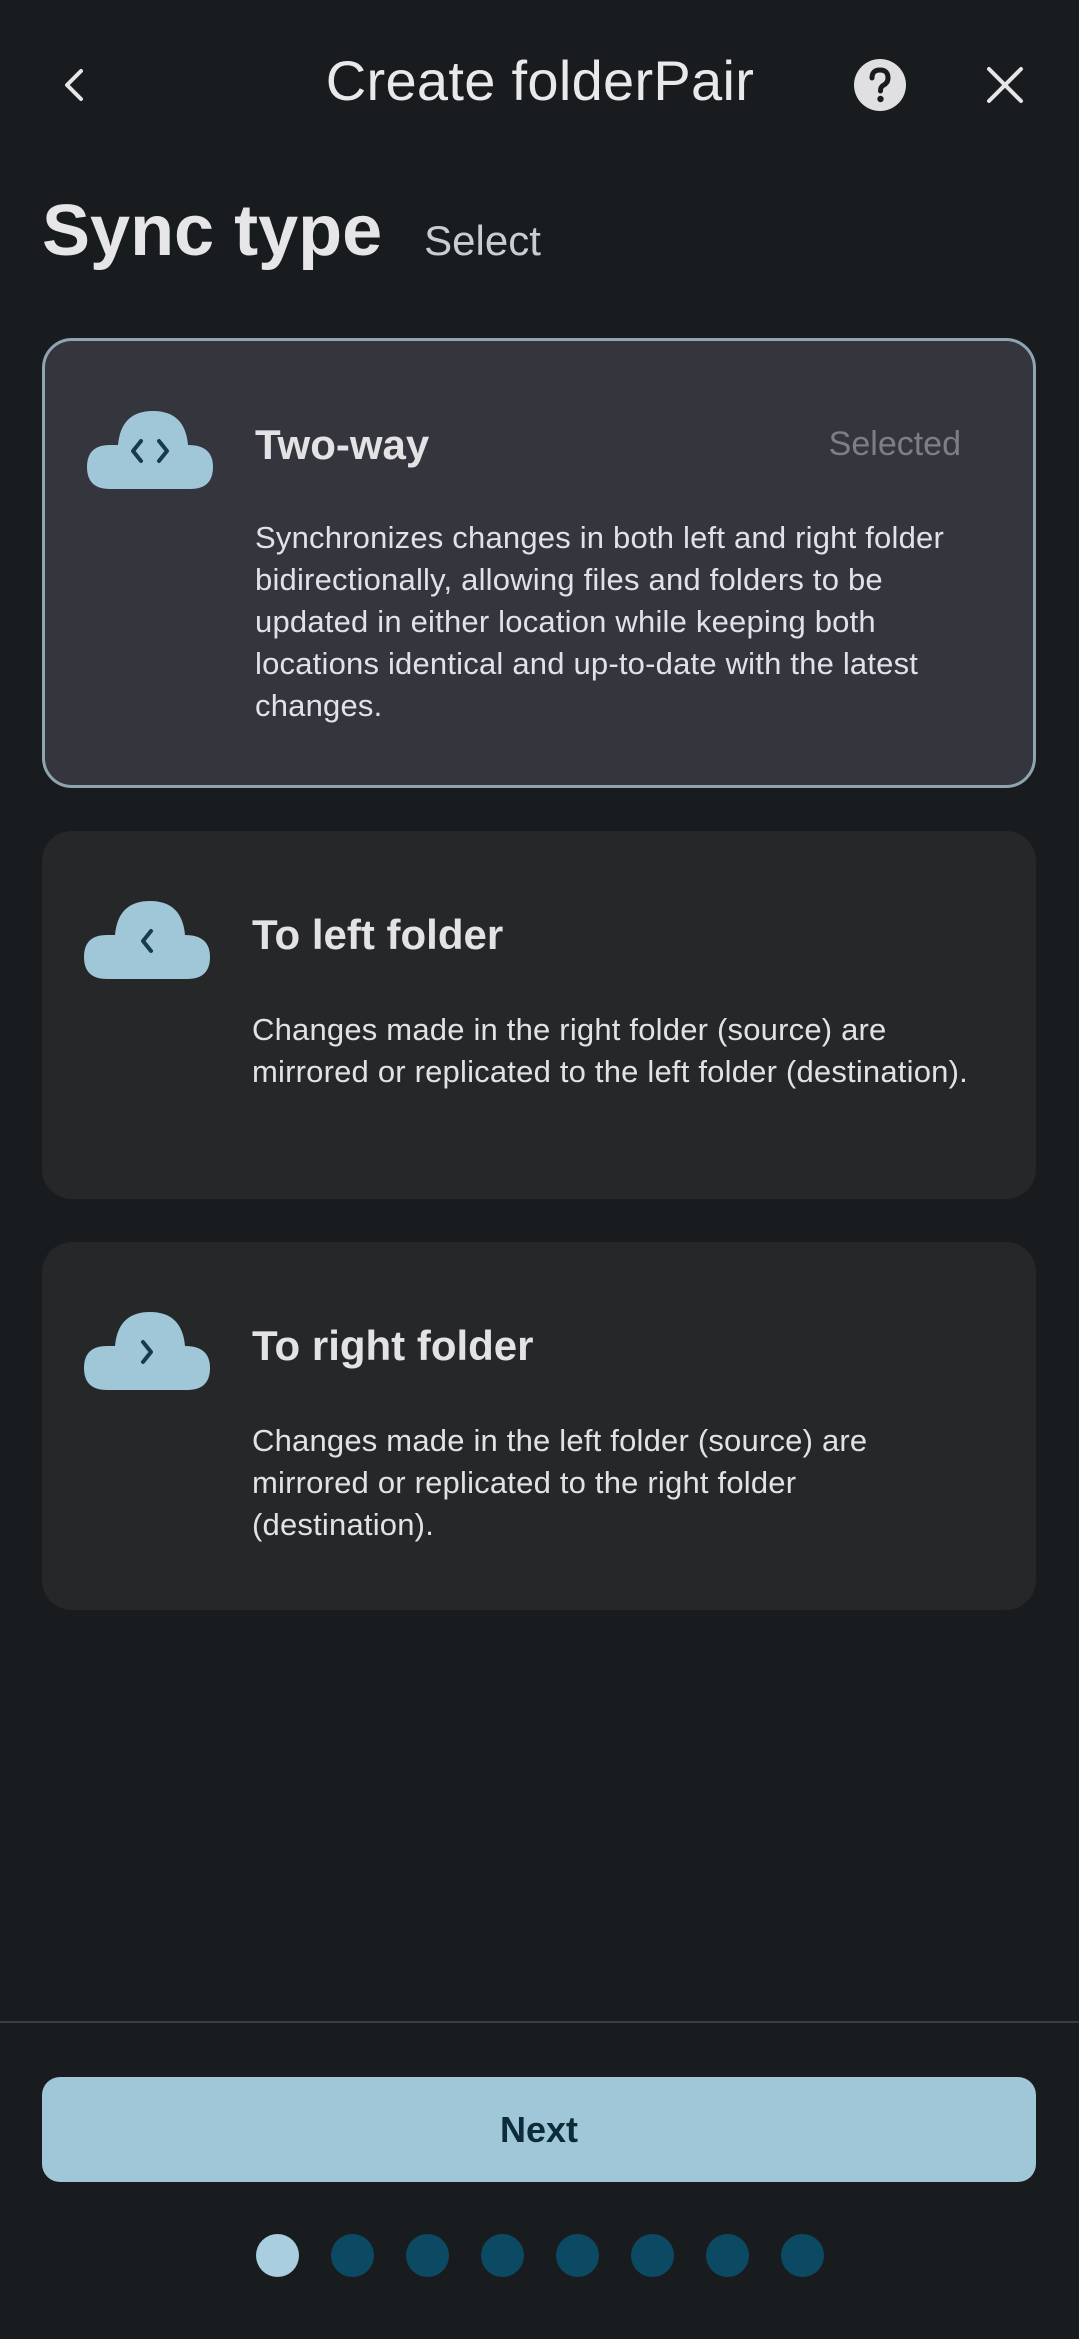 The height and width of the screenshot is (2339, 1079). What do you see at coordinates (147, 1351) in the screenshot?
I see `cloud-right-arrow-icon` at bounding box center [147, 1351].